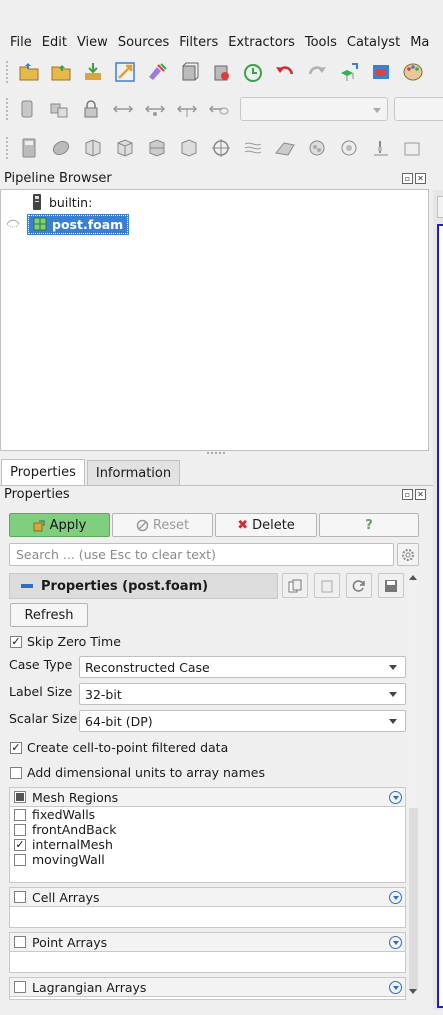 Image resolution: width=443 pixels, height=1015 pixels. What do you see at coordinates (413, 991) in the screenshot?
I see `scroll-down-icon` at bounding box center [413, 991].